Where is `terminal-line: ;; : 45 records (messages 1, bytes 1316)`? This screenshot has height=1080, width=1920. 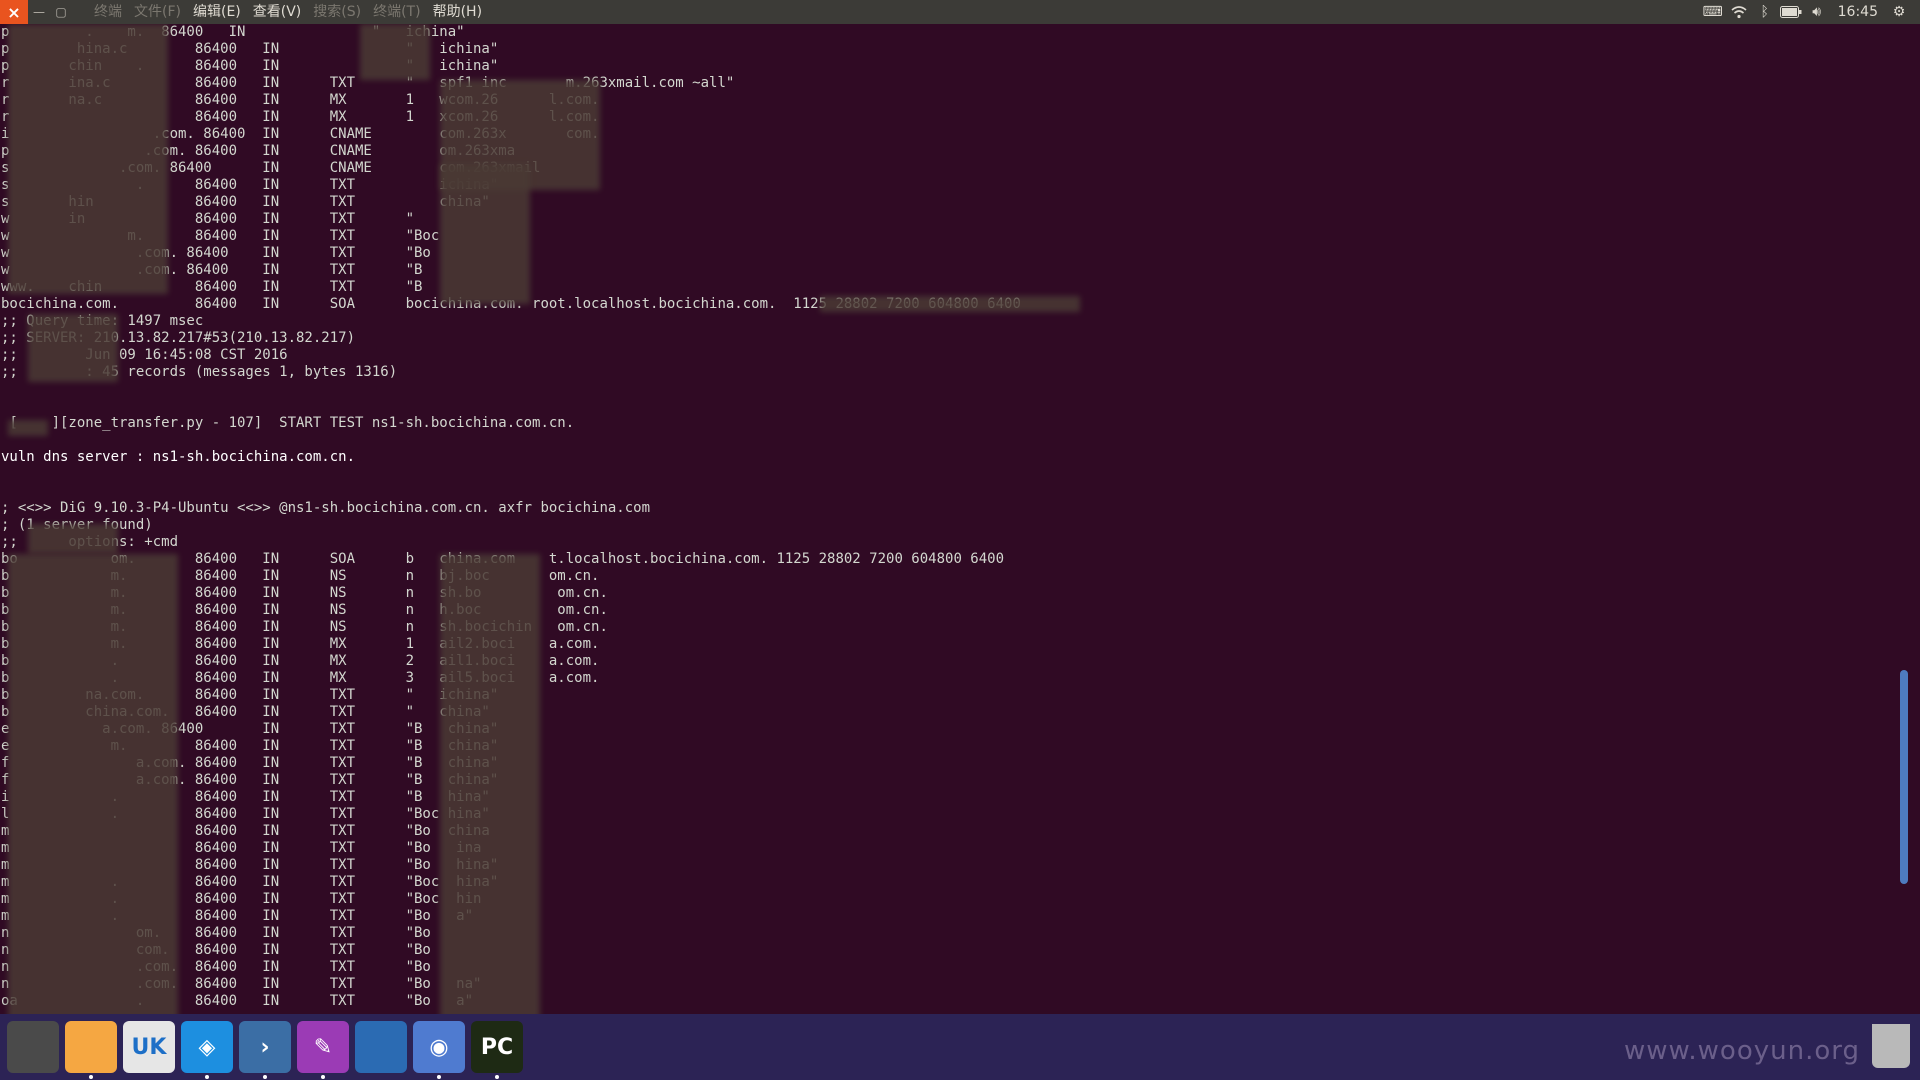
terminal-line: ;; : 45 records (messages 1, bytes 1316) is located at coordinates (199, 372).